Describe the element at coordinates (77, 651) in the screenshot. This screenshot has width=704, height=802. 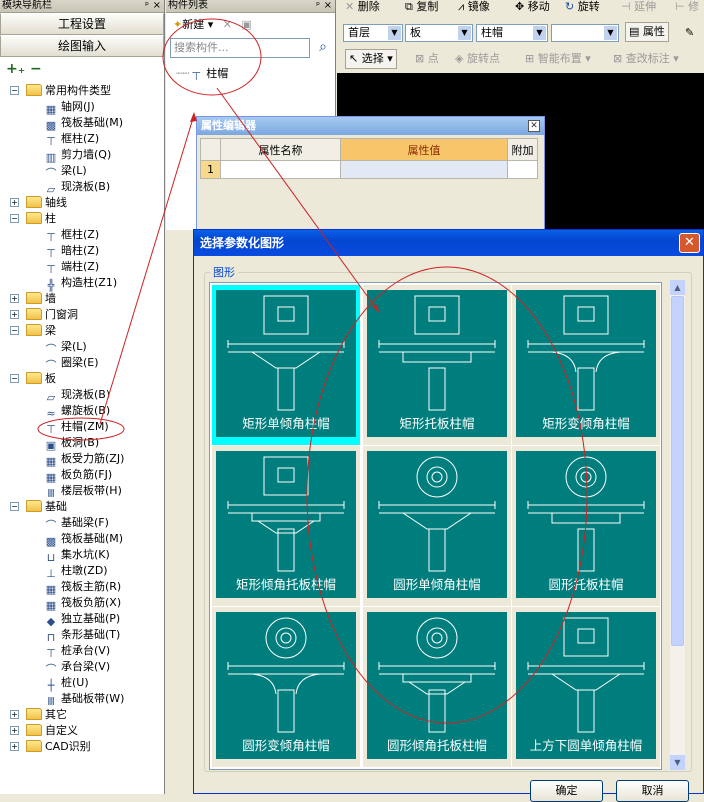
I see `tree-item: ⊤ 桩承台(V)` at that location.